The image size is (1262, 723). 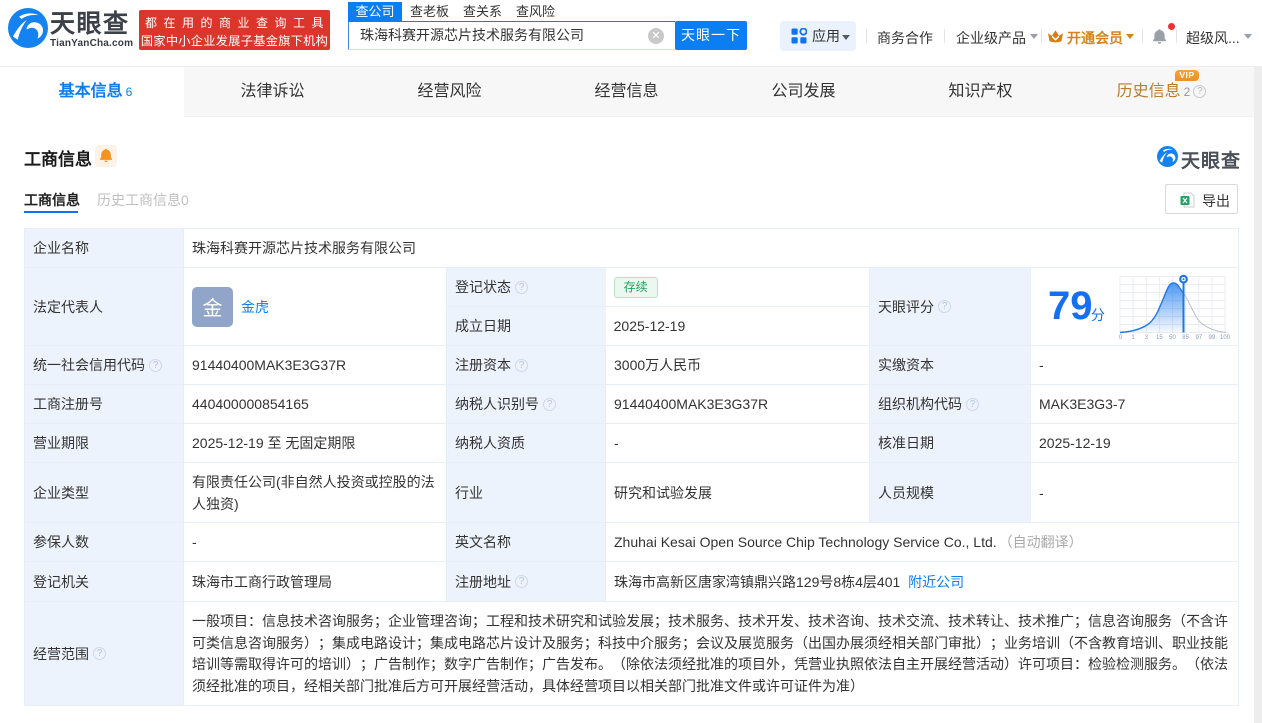 I want to click on svg-text: 0, so click(x=1121, y=337).